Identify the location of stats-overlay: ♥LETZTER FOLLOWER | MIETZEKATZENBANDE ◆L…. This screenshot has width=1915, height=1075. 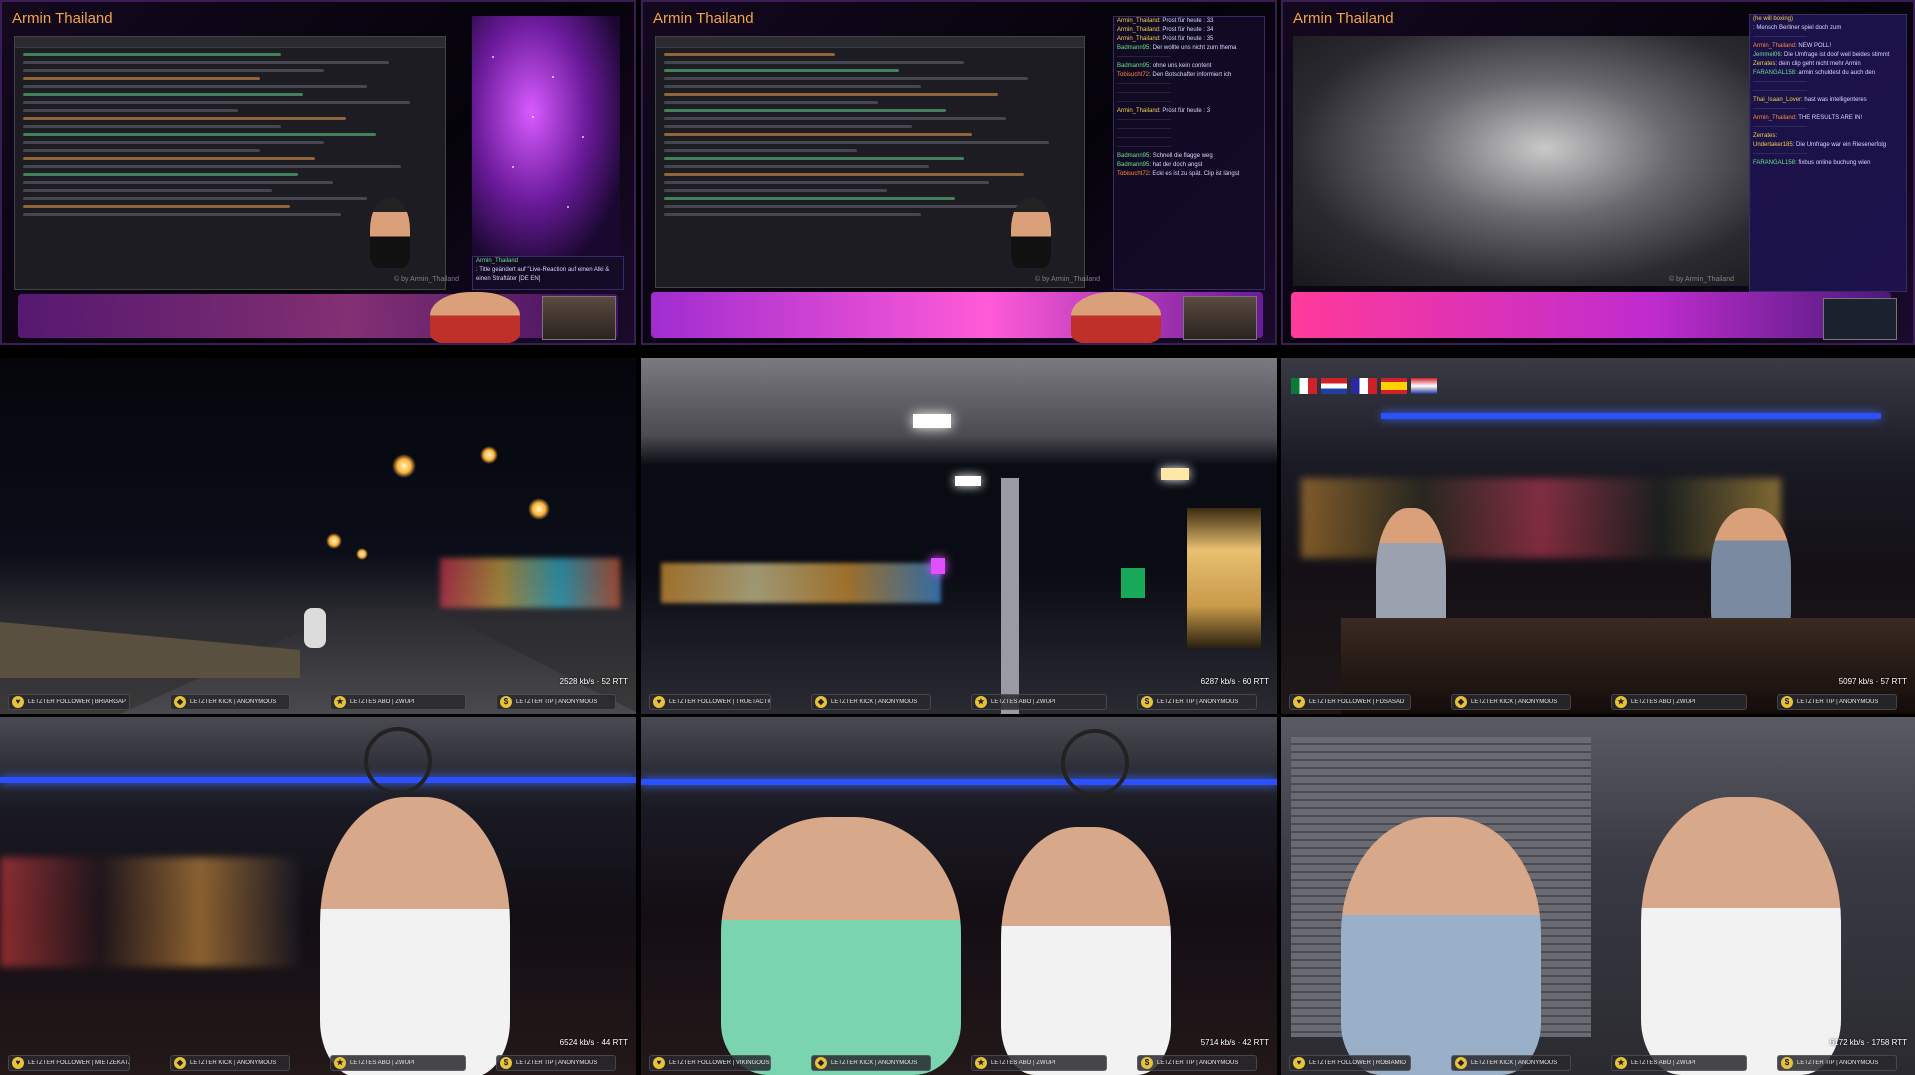
(318, 1064).